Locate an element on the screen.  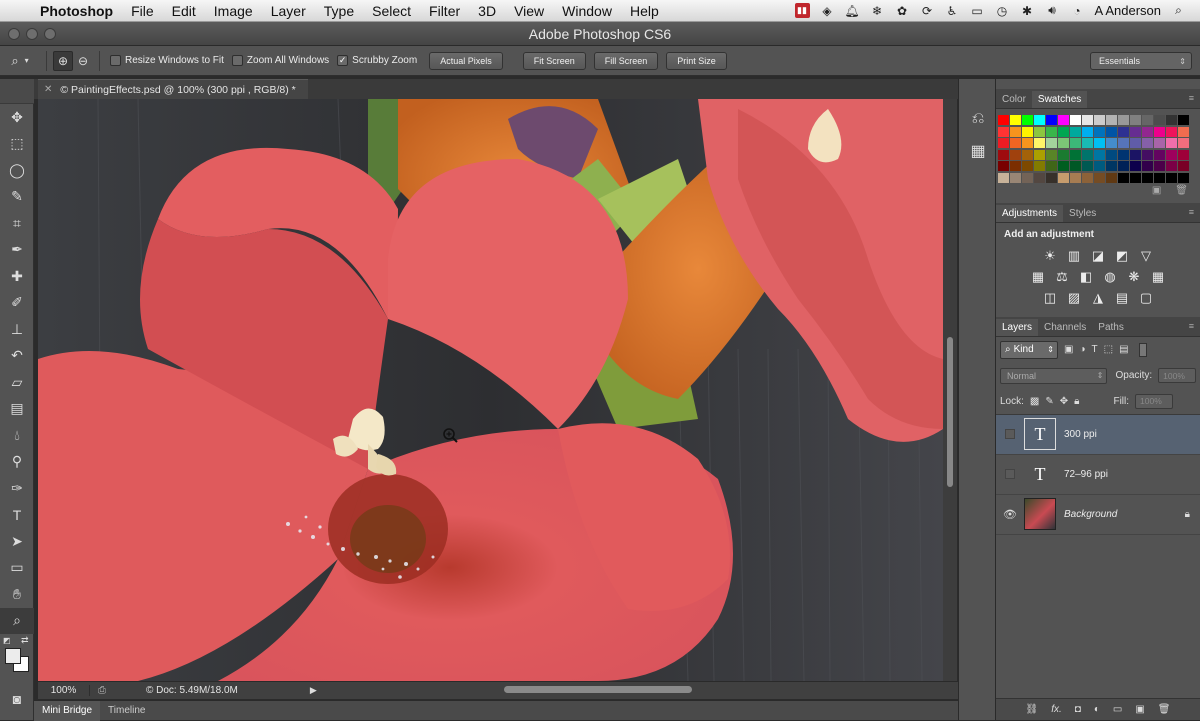
lock-icon: 🔒︎ is located at coordinates (1187, 514).